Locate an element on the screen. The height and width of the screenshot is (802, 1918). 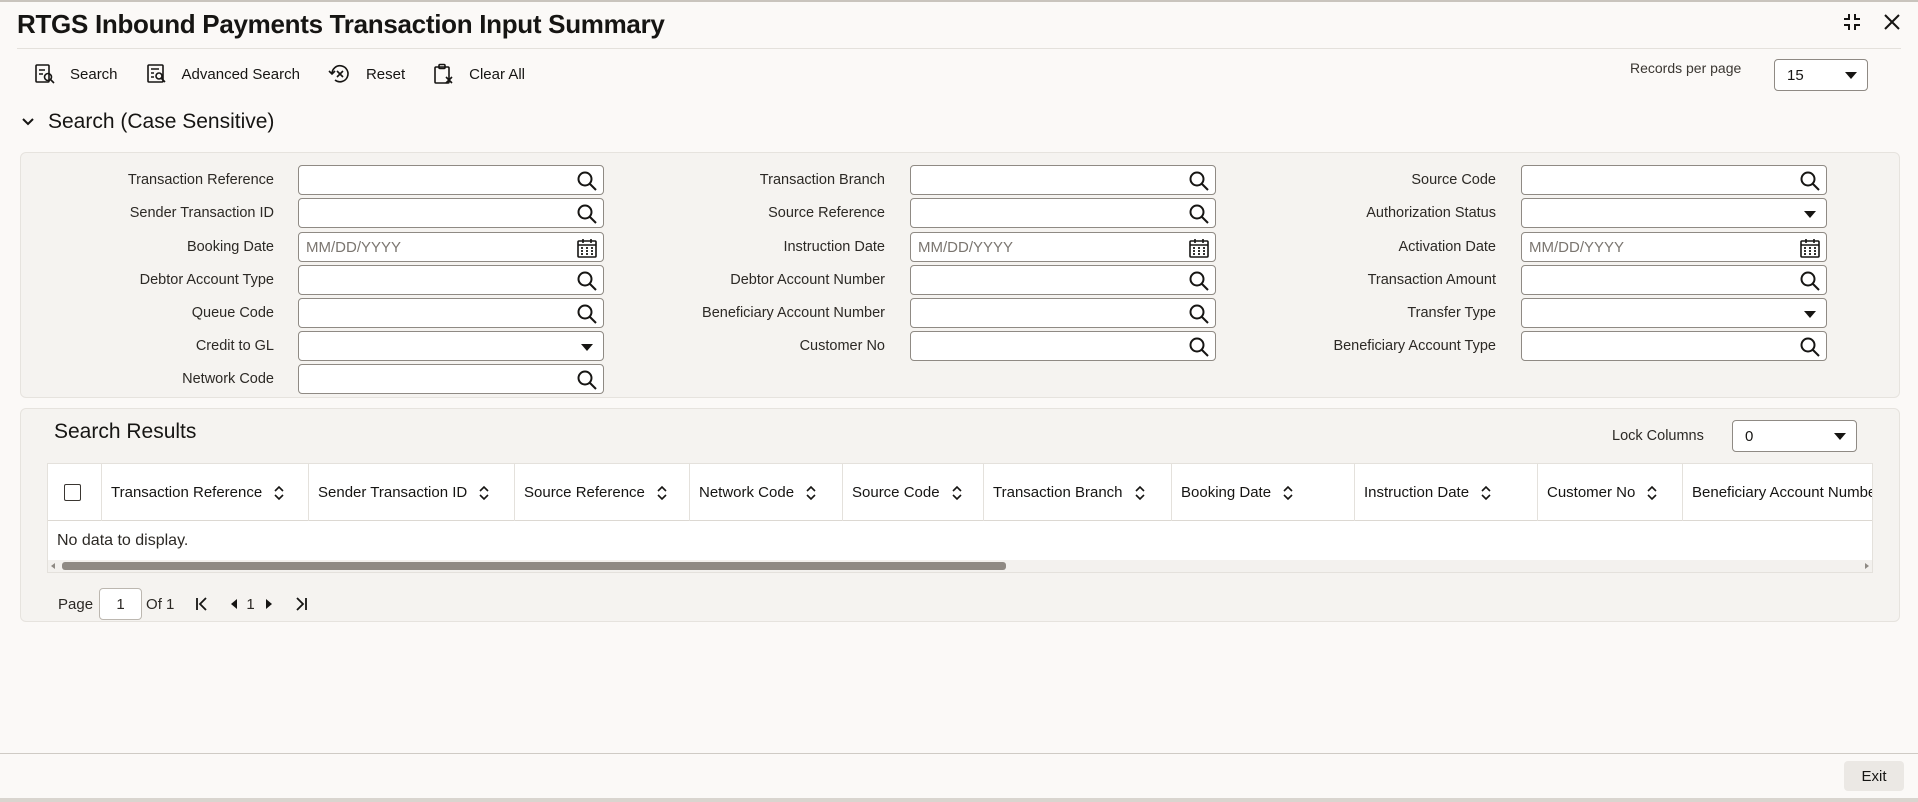
col-instruction-date: Instruction Date is located at coordinates (1446, 492).